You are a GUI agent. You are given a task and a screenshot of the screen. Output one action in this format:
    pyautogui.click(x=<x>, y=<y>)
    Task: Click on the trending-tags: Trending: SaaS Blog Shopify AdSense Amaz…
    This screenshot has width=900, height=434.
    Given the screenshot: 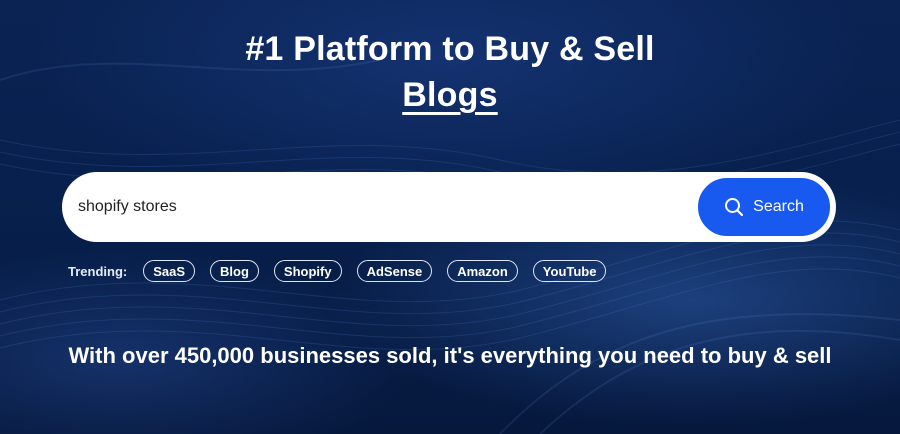 What is the action you would take?
    pyautogui.click(x=344, y=271)
    